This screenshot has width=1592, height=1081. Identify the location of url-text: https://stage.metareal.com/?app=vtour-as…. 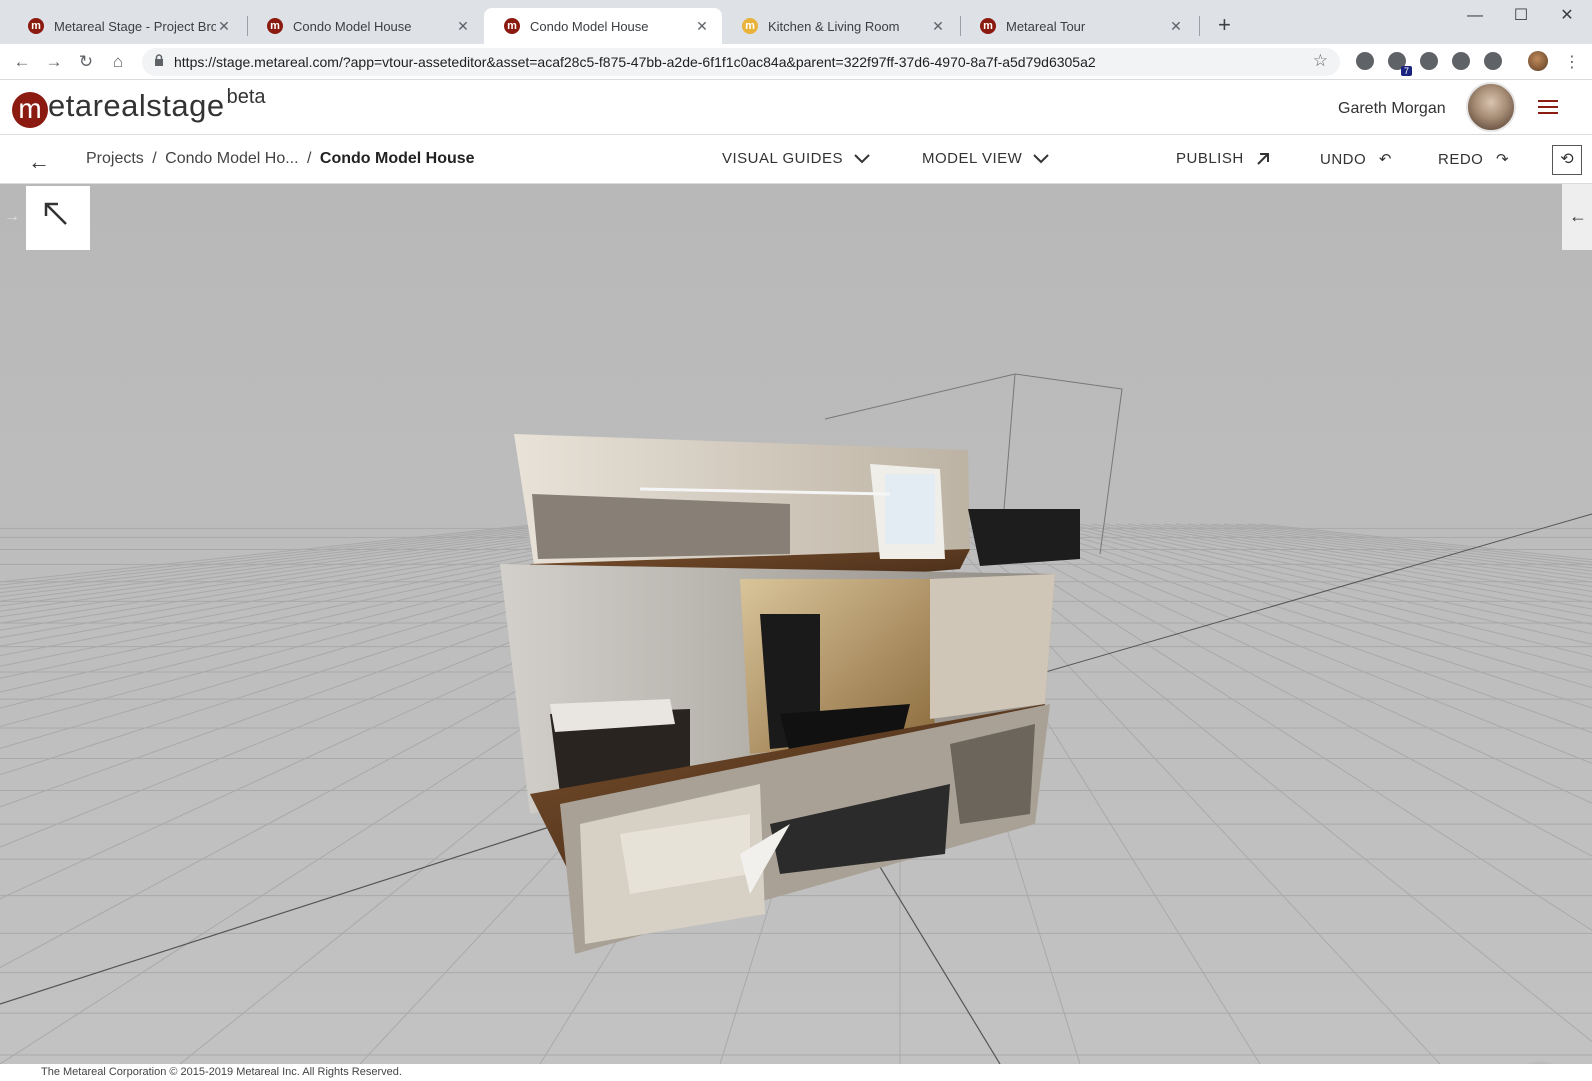
(635, 62).